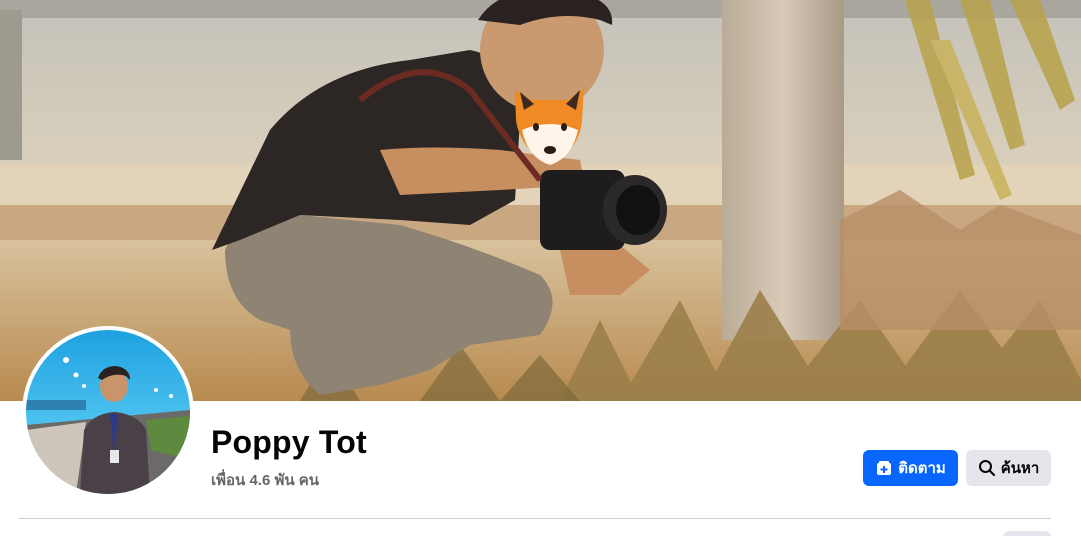 The height and width of the screenshot is (536, 1081). I want to click on search-button: ค้นหา, so click(1008, 468).